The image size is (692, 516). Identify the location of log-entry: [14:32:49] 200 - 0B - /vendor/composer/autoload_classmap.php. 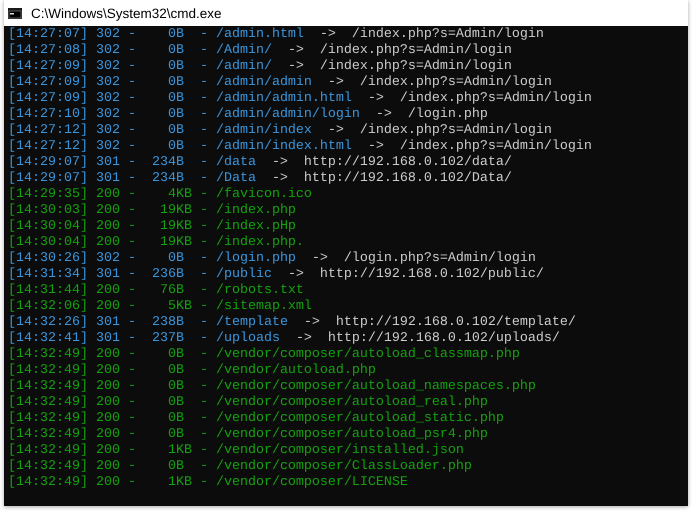
(264, 355).